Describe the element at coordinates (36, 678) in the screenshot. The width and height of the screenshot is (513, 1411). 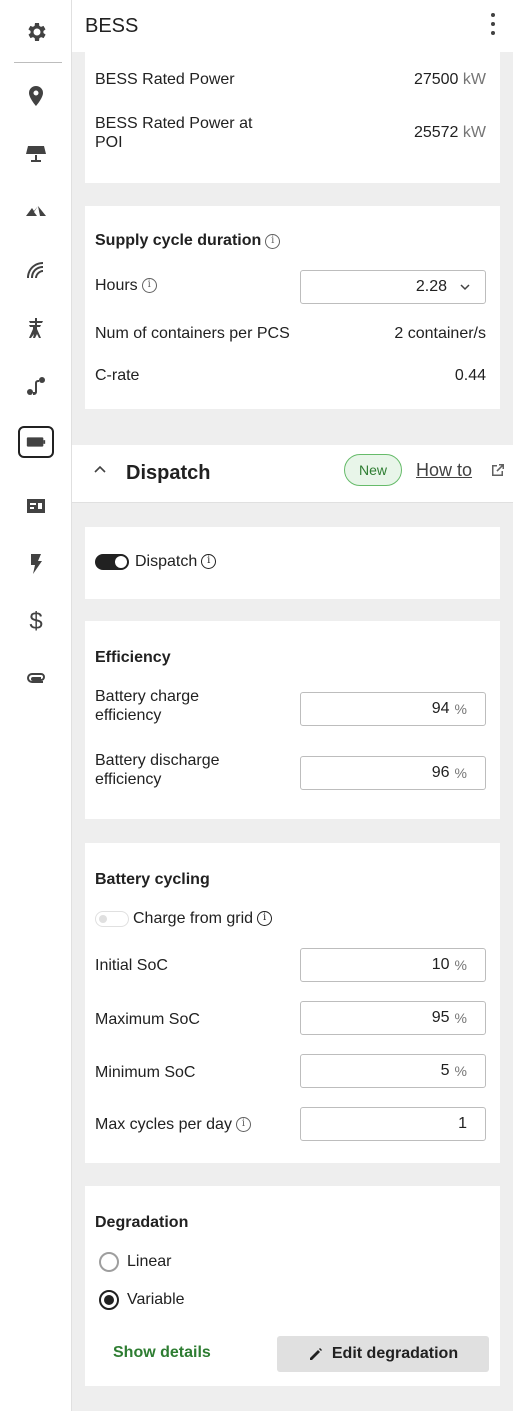
I see `paperclip-icon` at that location.